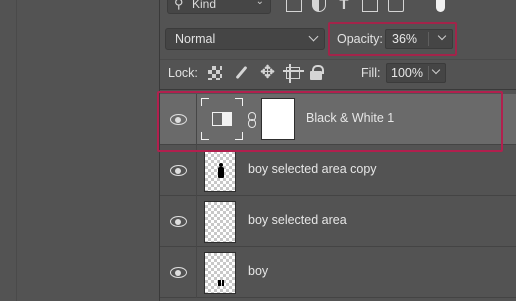  I want to click on layer-name: boy selected area, so click(297, 220).